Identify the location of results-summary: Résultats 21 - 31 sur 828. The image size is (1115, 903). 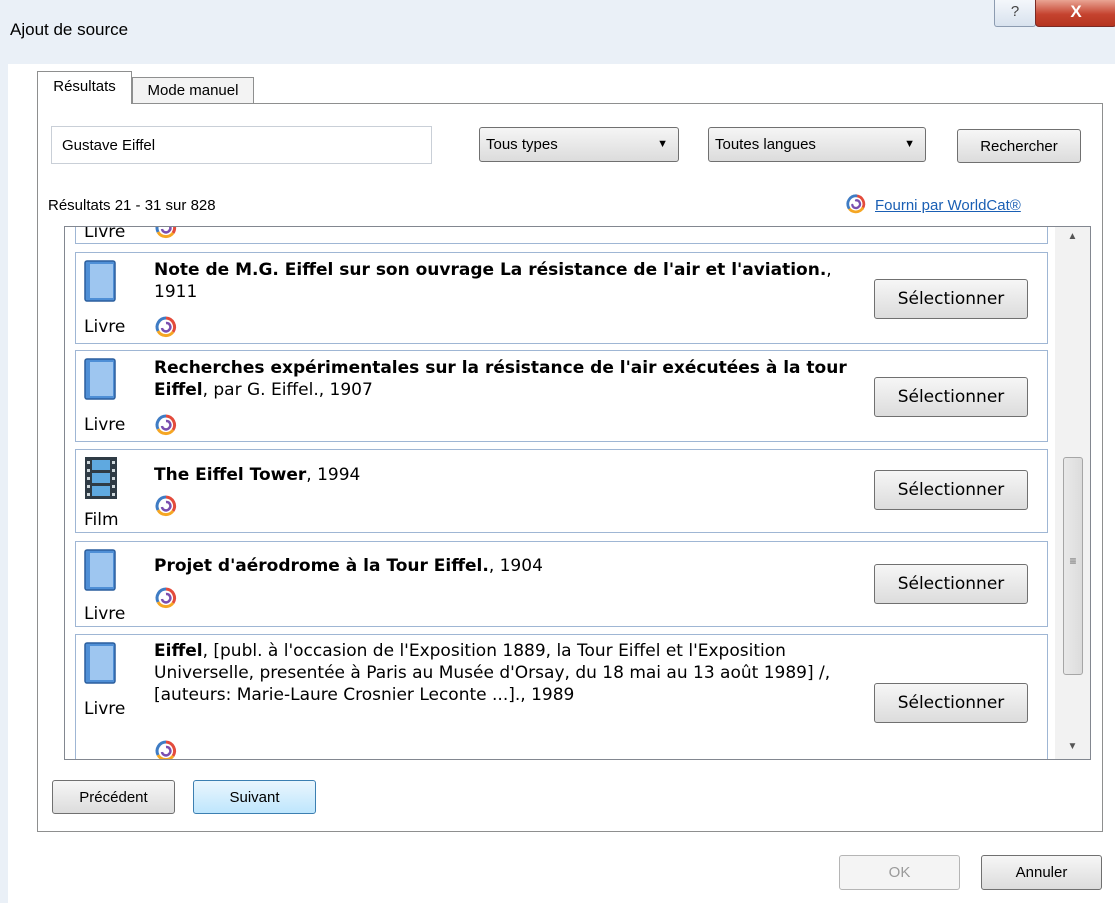
(132, 205).